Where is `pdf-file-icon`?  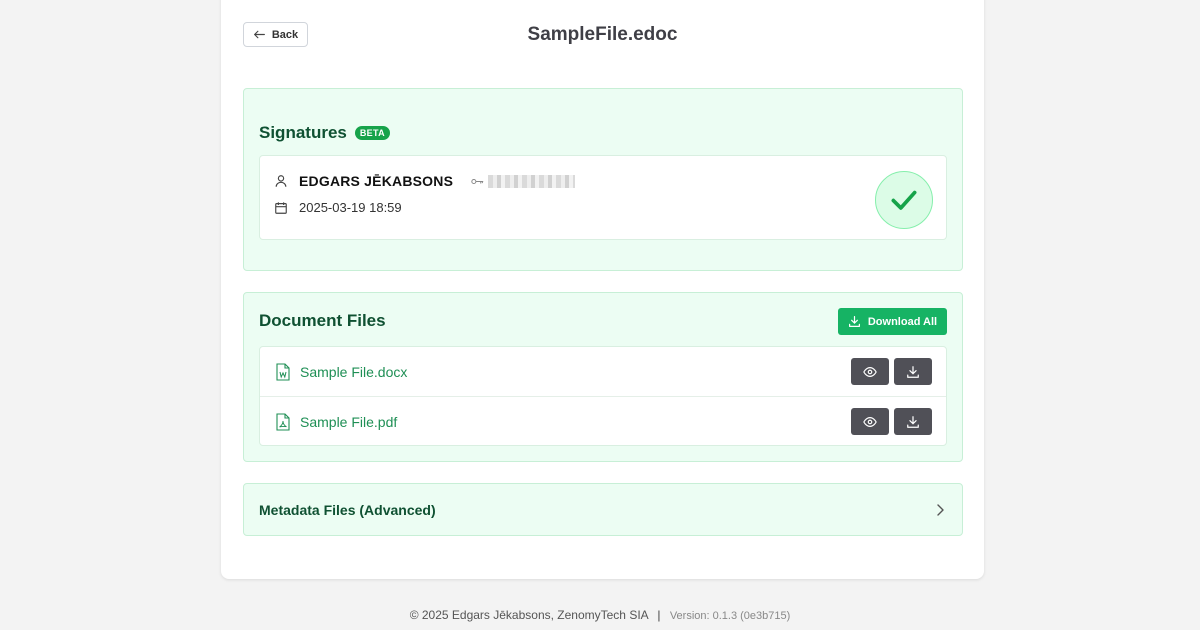
pdf-file-icon is located at coordinates (283, 421).